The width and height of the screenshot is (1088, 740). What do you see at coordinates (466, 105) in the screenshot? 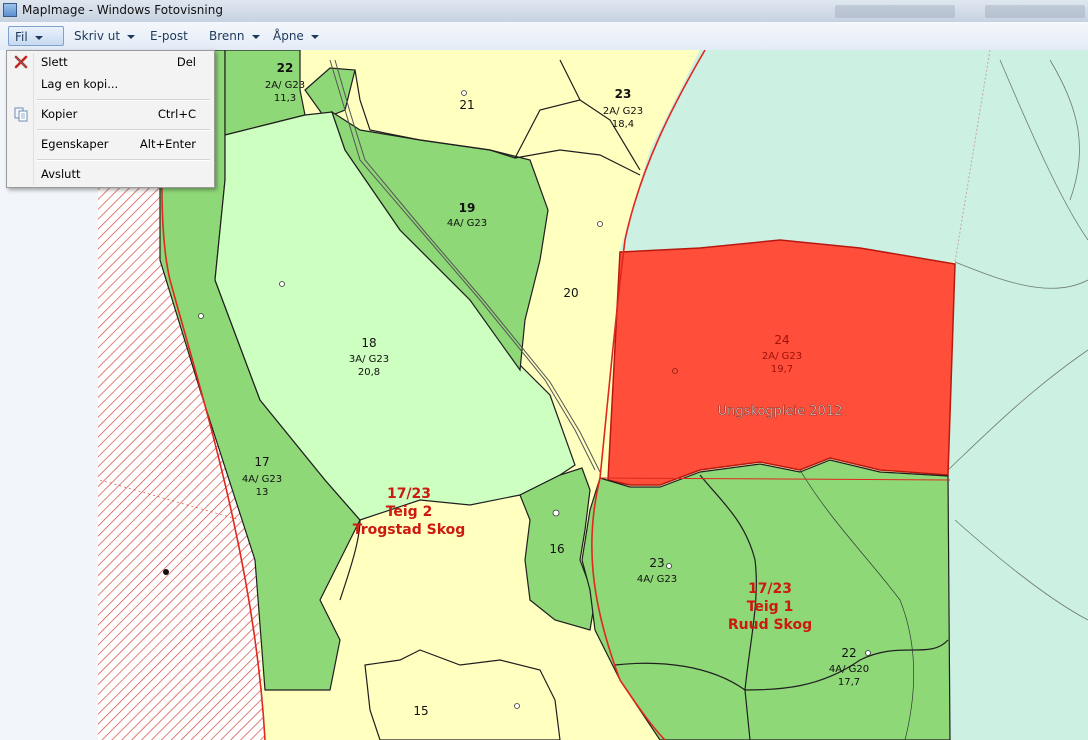
I see `stand-21-number: 21` at bounding box center [466, 105].